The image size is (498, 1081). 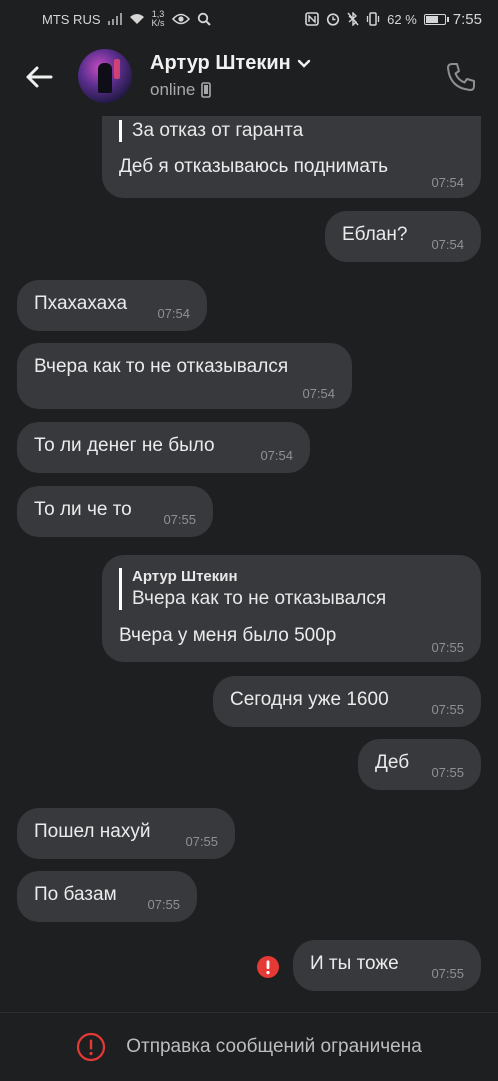 I want to click on message-text: То ли че то, so click(x=83, y=509).